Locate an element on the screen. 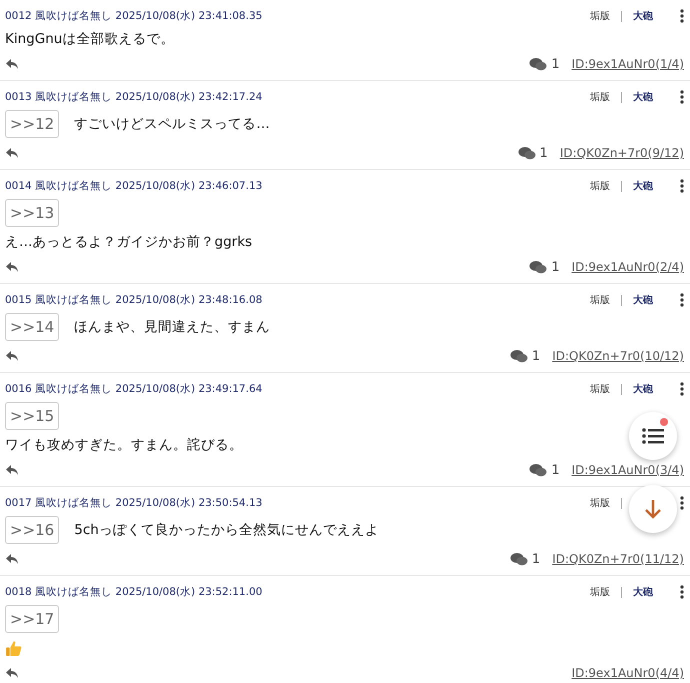 This screenshot has width=690, height=683. post-list-button is located at coordinates (653, 436).